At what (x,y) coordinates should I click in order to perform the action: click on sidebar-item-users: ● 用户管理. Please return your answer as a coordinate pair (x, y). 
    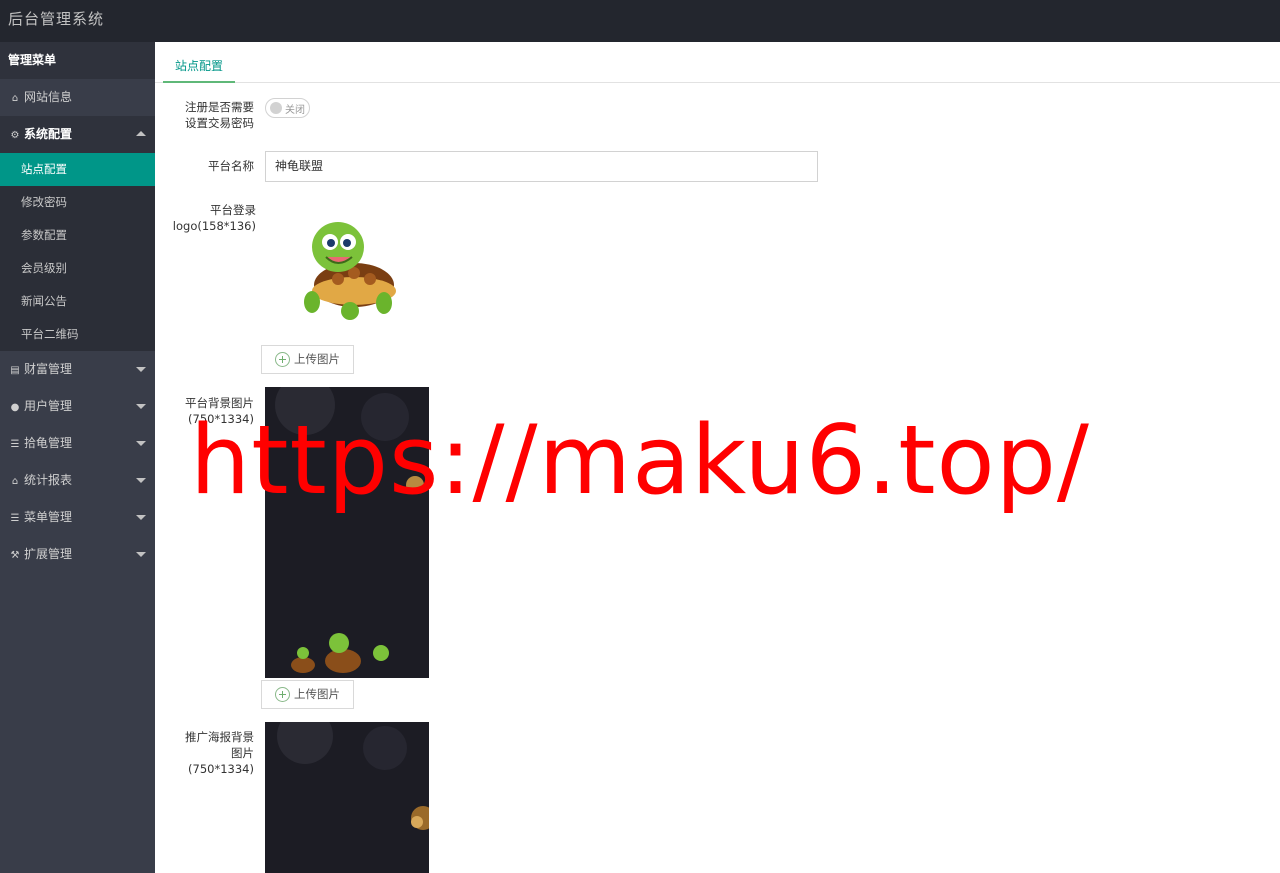
    Looking at the image, I should click on (77, 406).